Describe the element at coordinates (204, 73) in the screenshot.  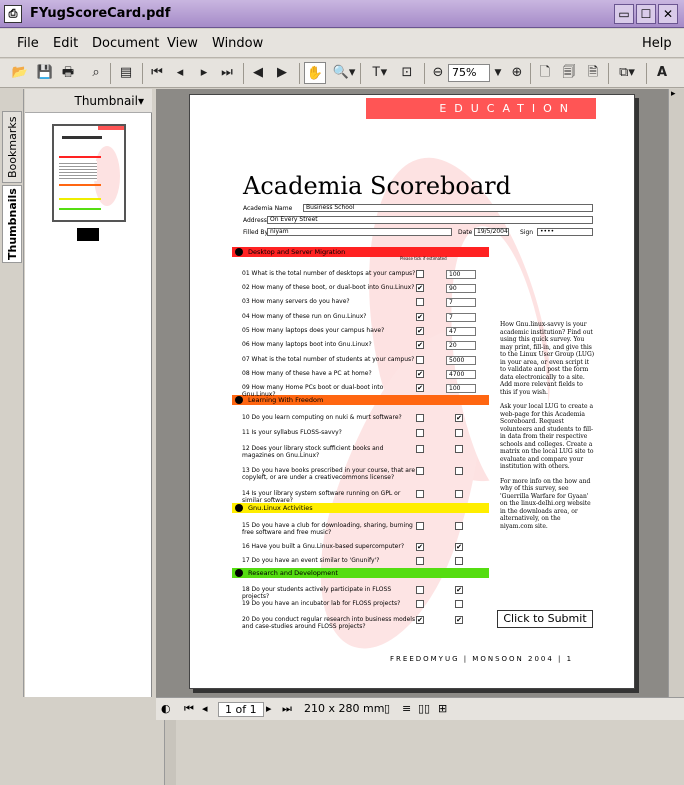
I see `next-page-icon: ▸` at that location.